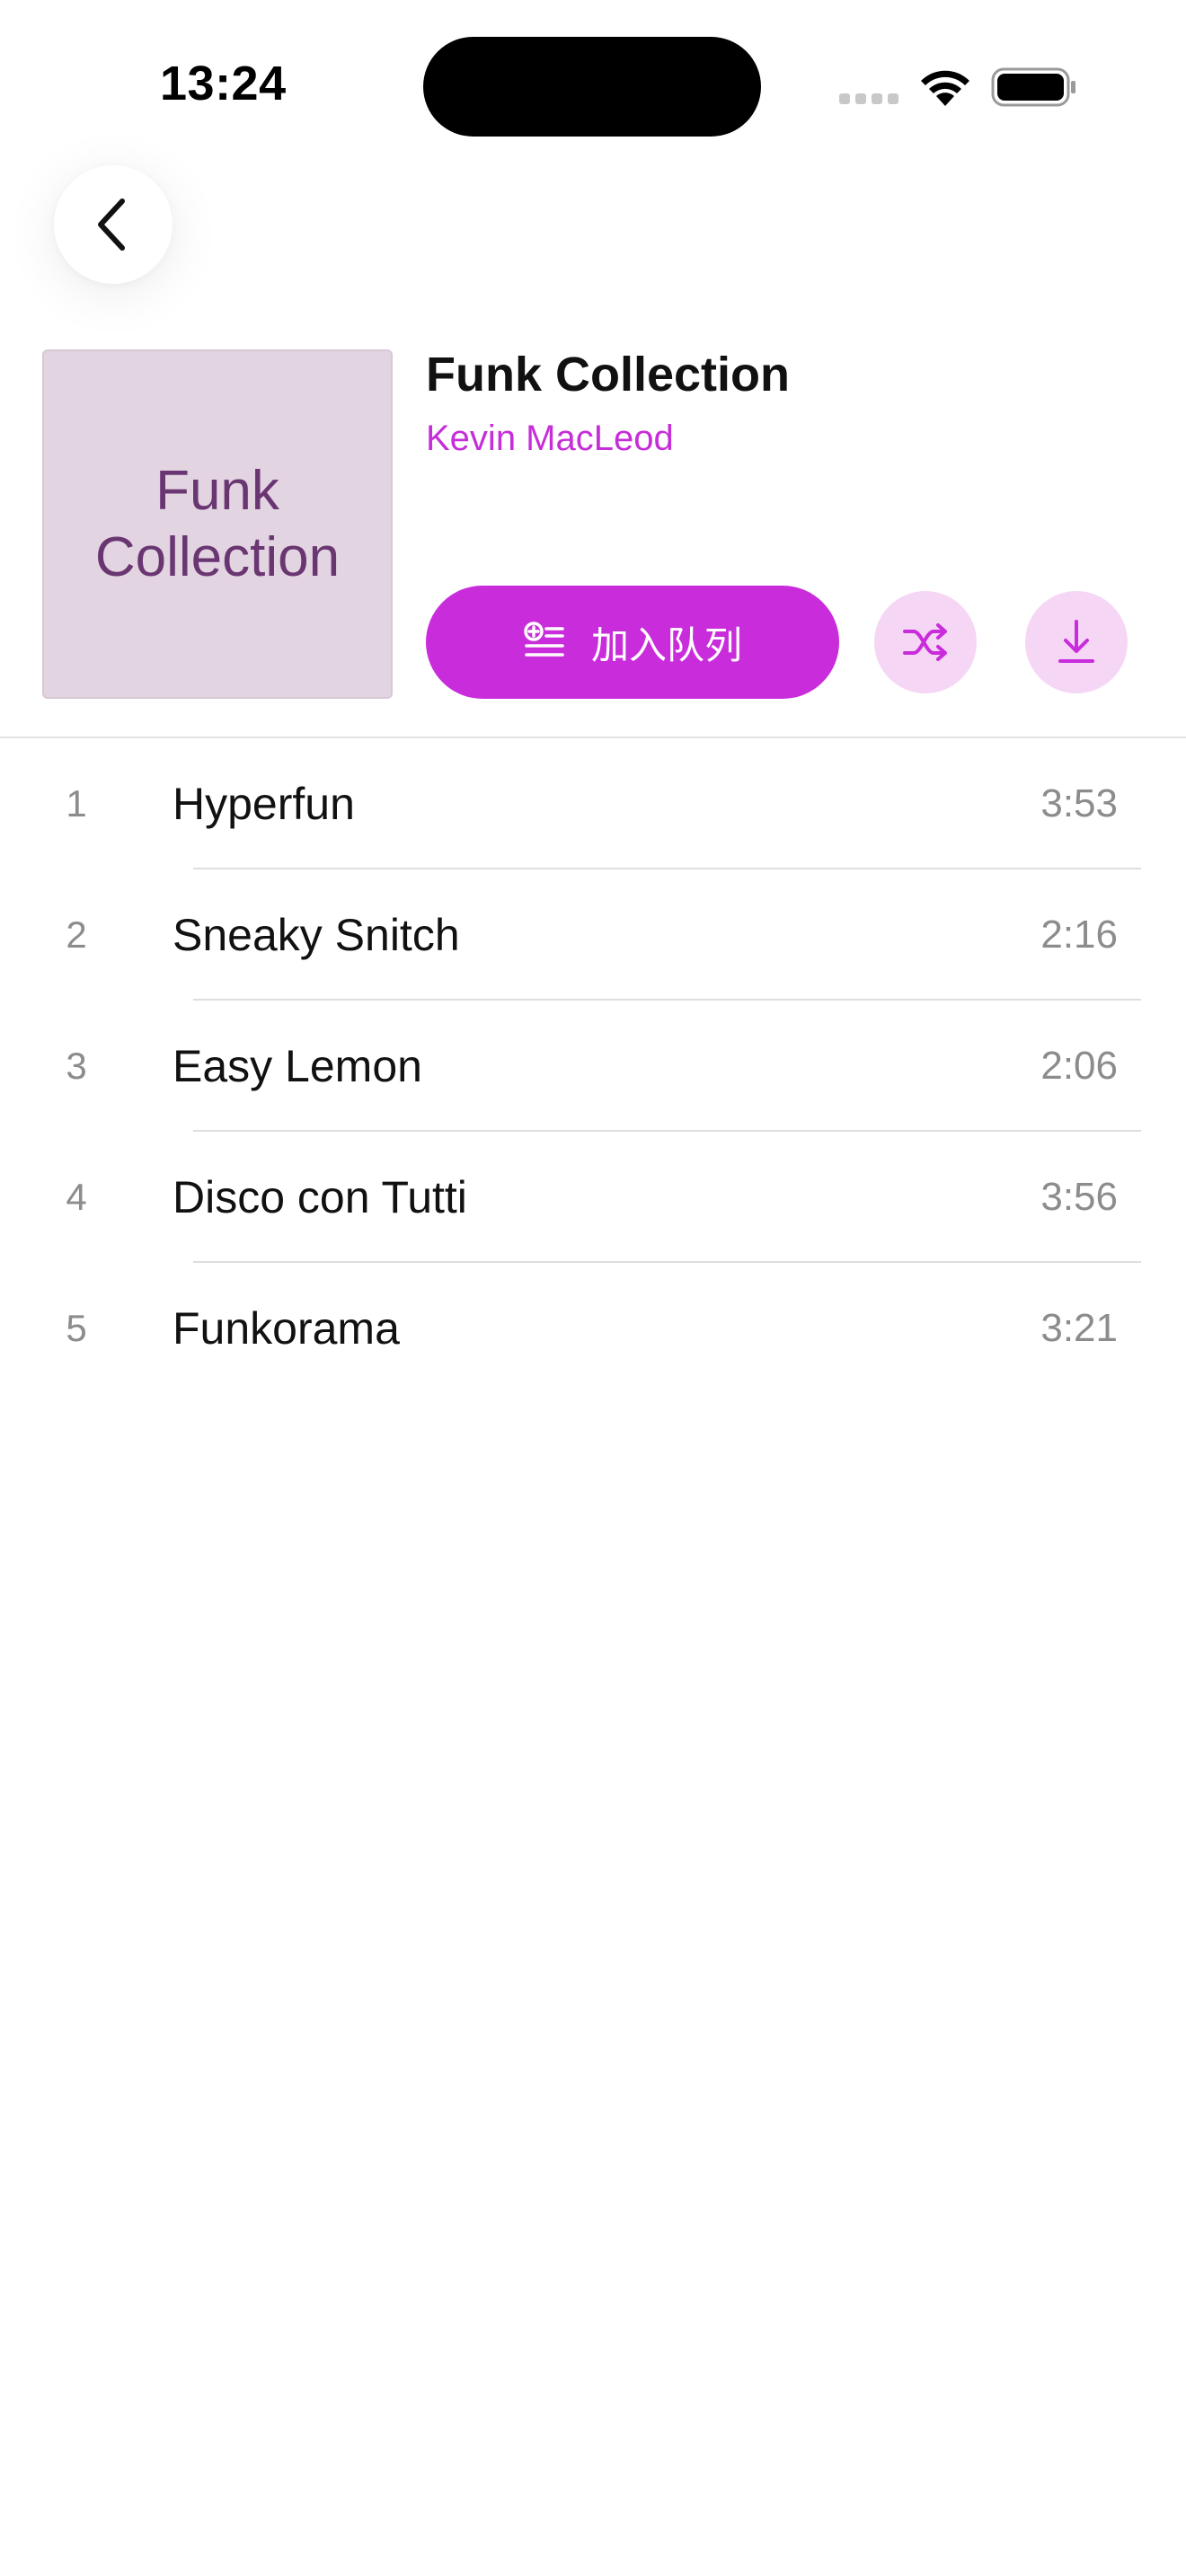  I want to click on track-row: 5 Funkorama 3:21, so click(593, 1328).